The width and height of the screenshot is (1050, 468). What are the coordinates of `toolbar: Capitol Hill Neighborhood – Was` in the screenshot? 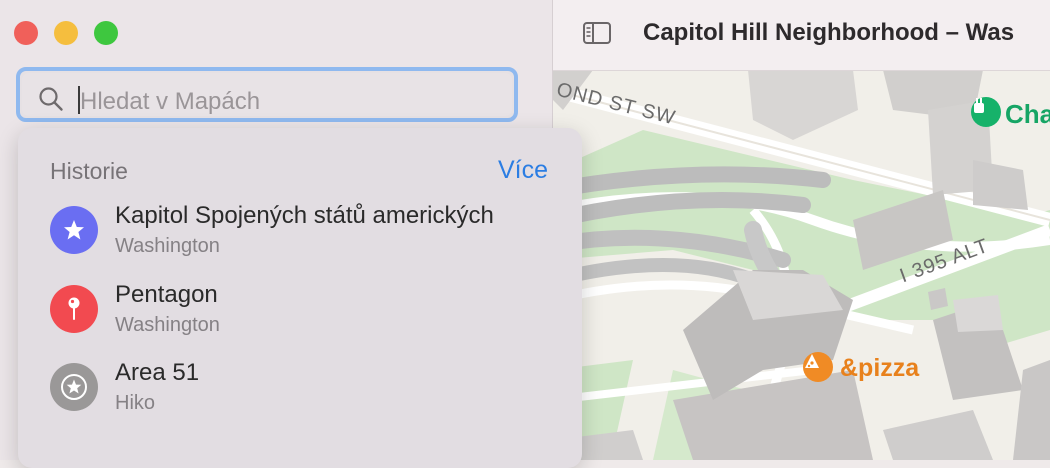 It's located at (801, 35).